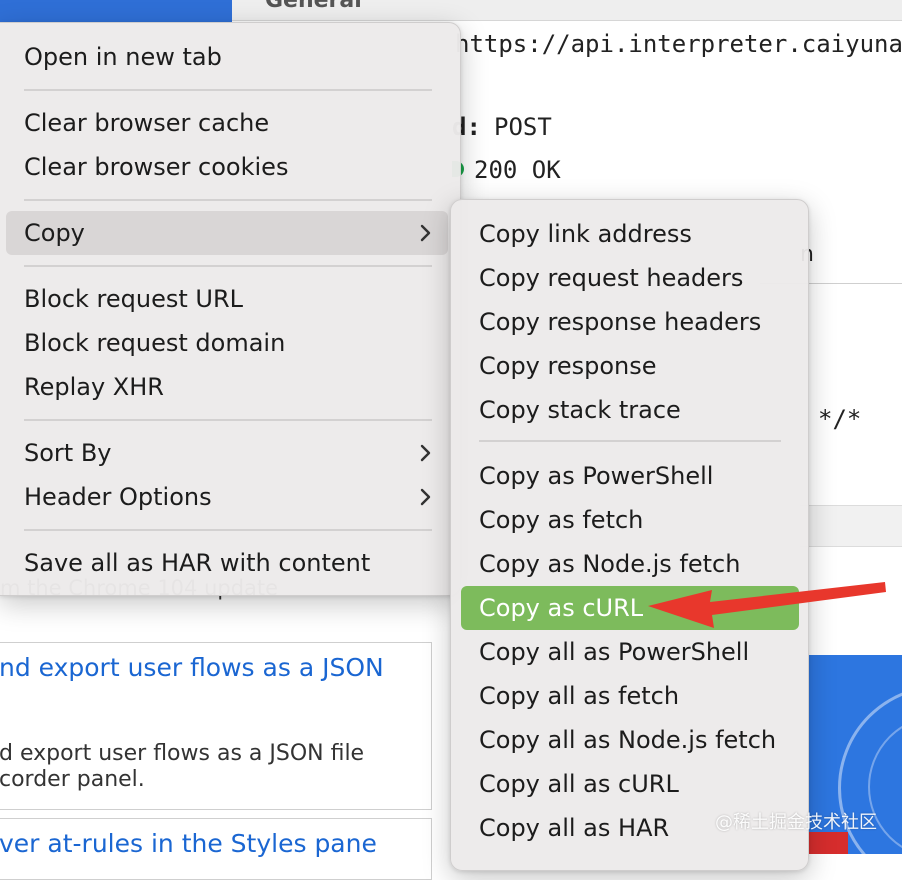  What do you see at coordinates (216, 849) in the screenshot?
I see `whats-new-card-at-rules: ver at-rules in the Styles pane` at bounding box center [216, 849].